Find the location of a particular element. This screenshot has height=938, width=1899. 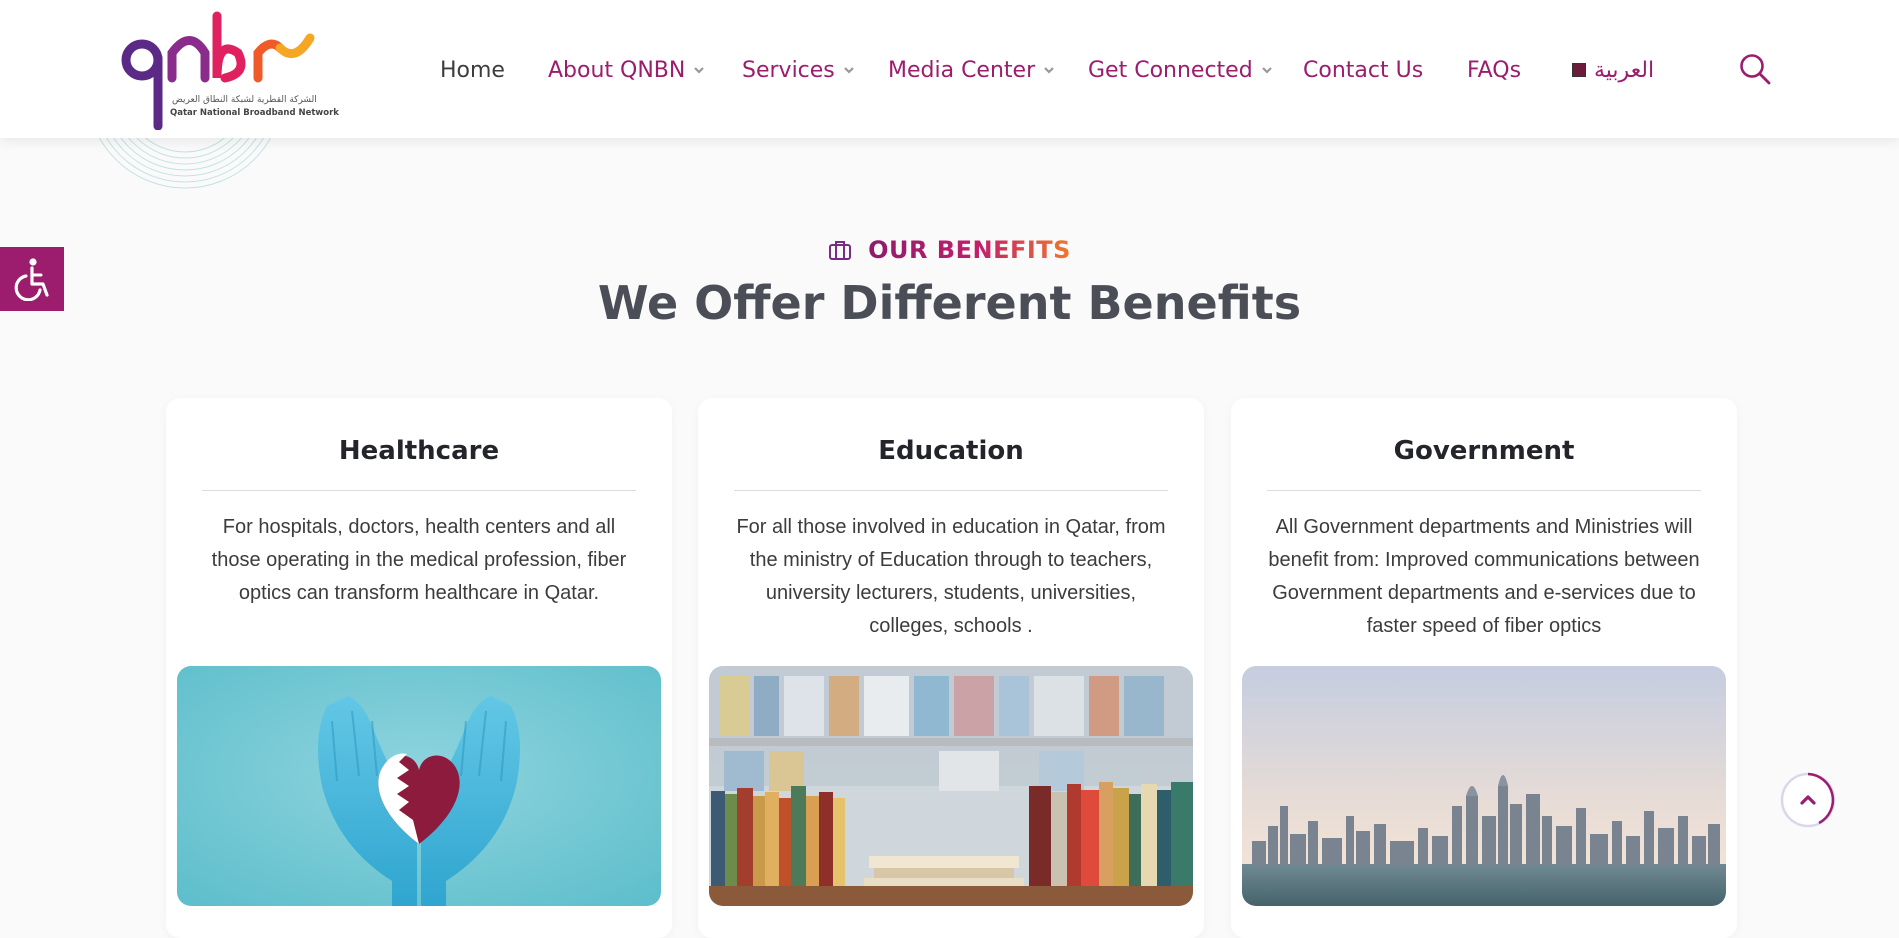

wheelchair-icon is located at coordinates (31, 279).